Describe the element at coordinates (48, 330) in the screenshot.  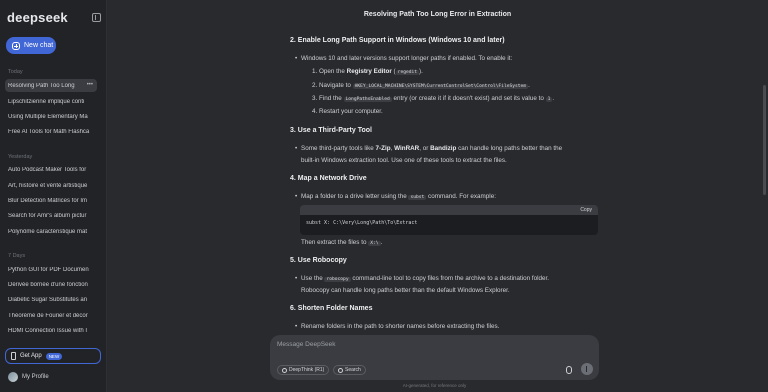
I see `chat-item-label: HDMI Connection Issue with I` at that location.